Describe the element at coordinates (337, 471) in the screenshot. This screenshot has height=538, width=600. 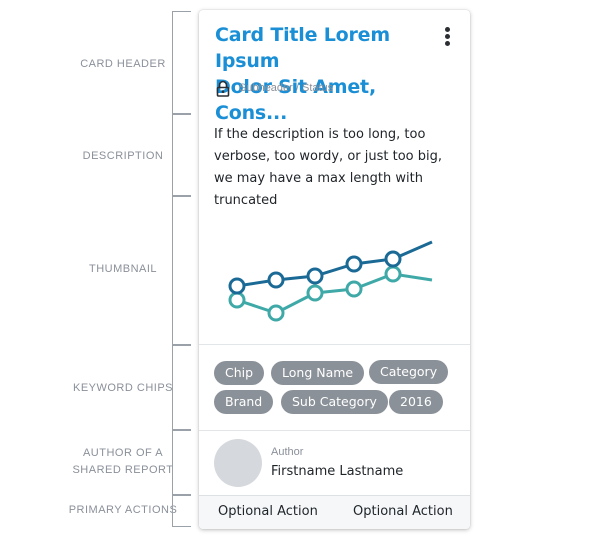
I see `author-name: Firstname Lastname` at that location.